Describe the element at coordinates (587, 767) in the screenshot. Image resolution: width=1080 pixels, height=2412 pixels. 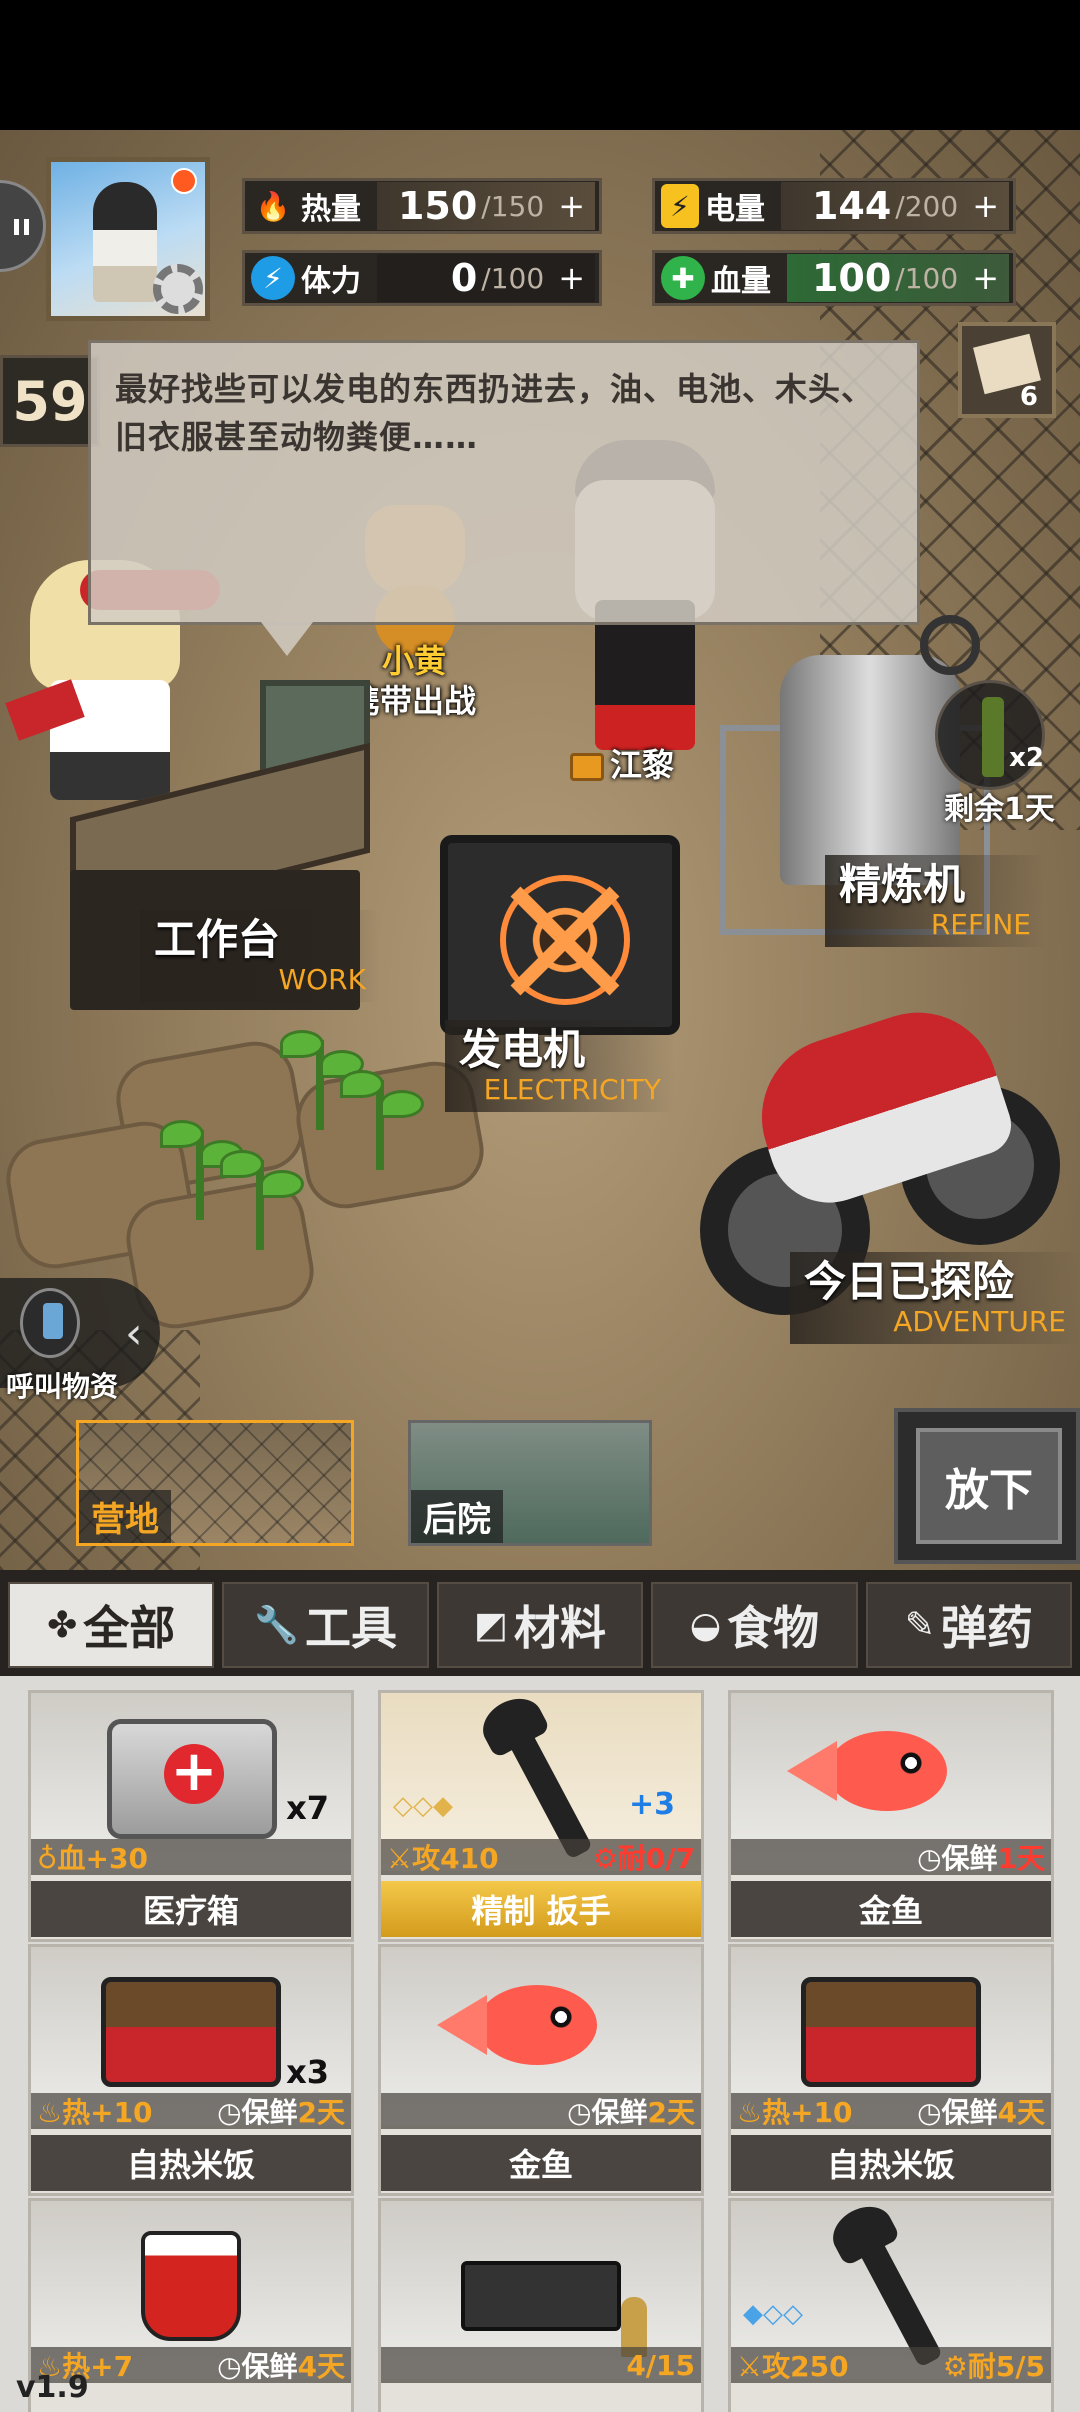
I see `chest-icon` at that location.